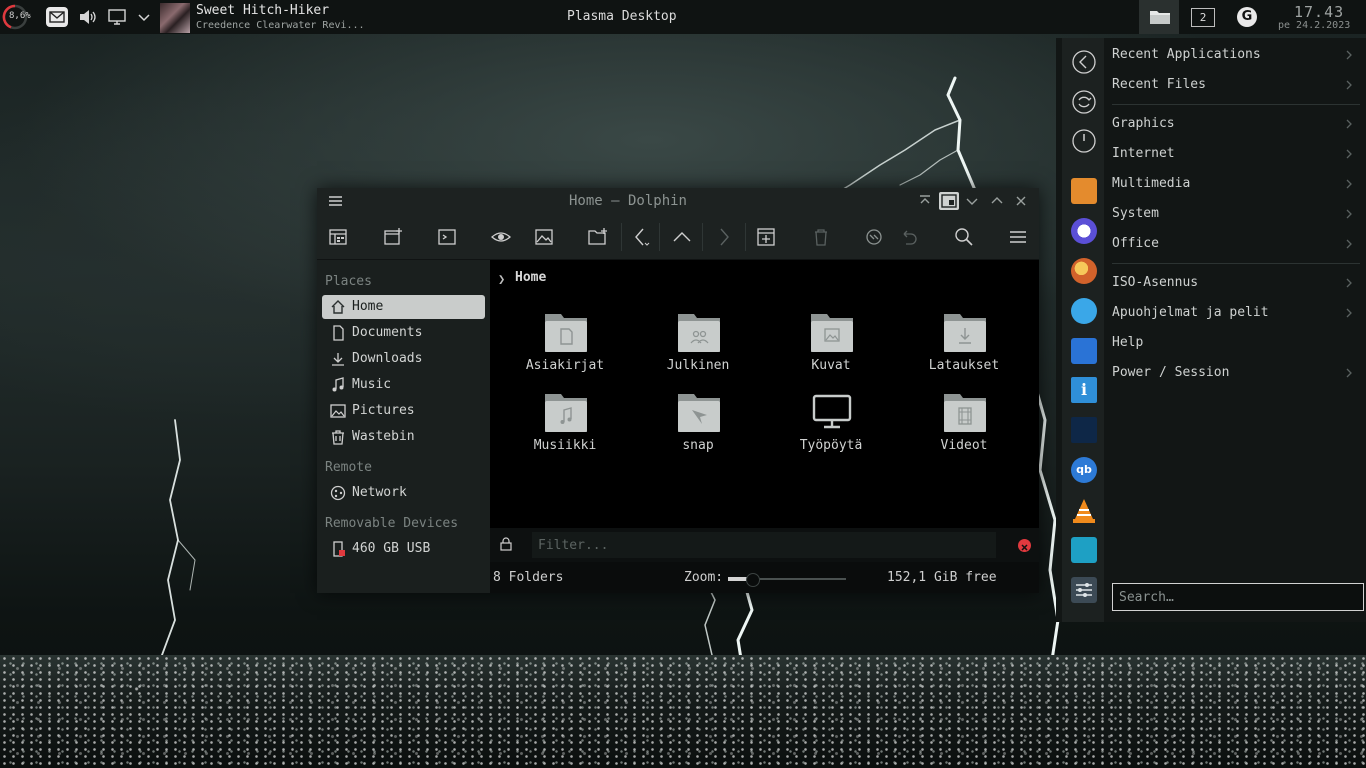 Image resolution: width=1366 pixels, height=768 pixels. What do you see at coordinates (1247, 17) in the screenshot?
I see `g-app-icon: G` at bounding box center [1247, 17].